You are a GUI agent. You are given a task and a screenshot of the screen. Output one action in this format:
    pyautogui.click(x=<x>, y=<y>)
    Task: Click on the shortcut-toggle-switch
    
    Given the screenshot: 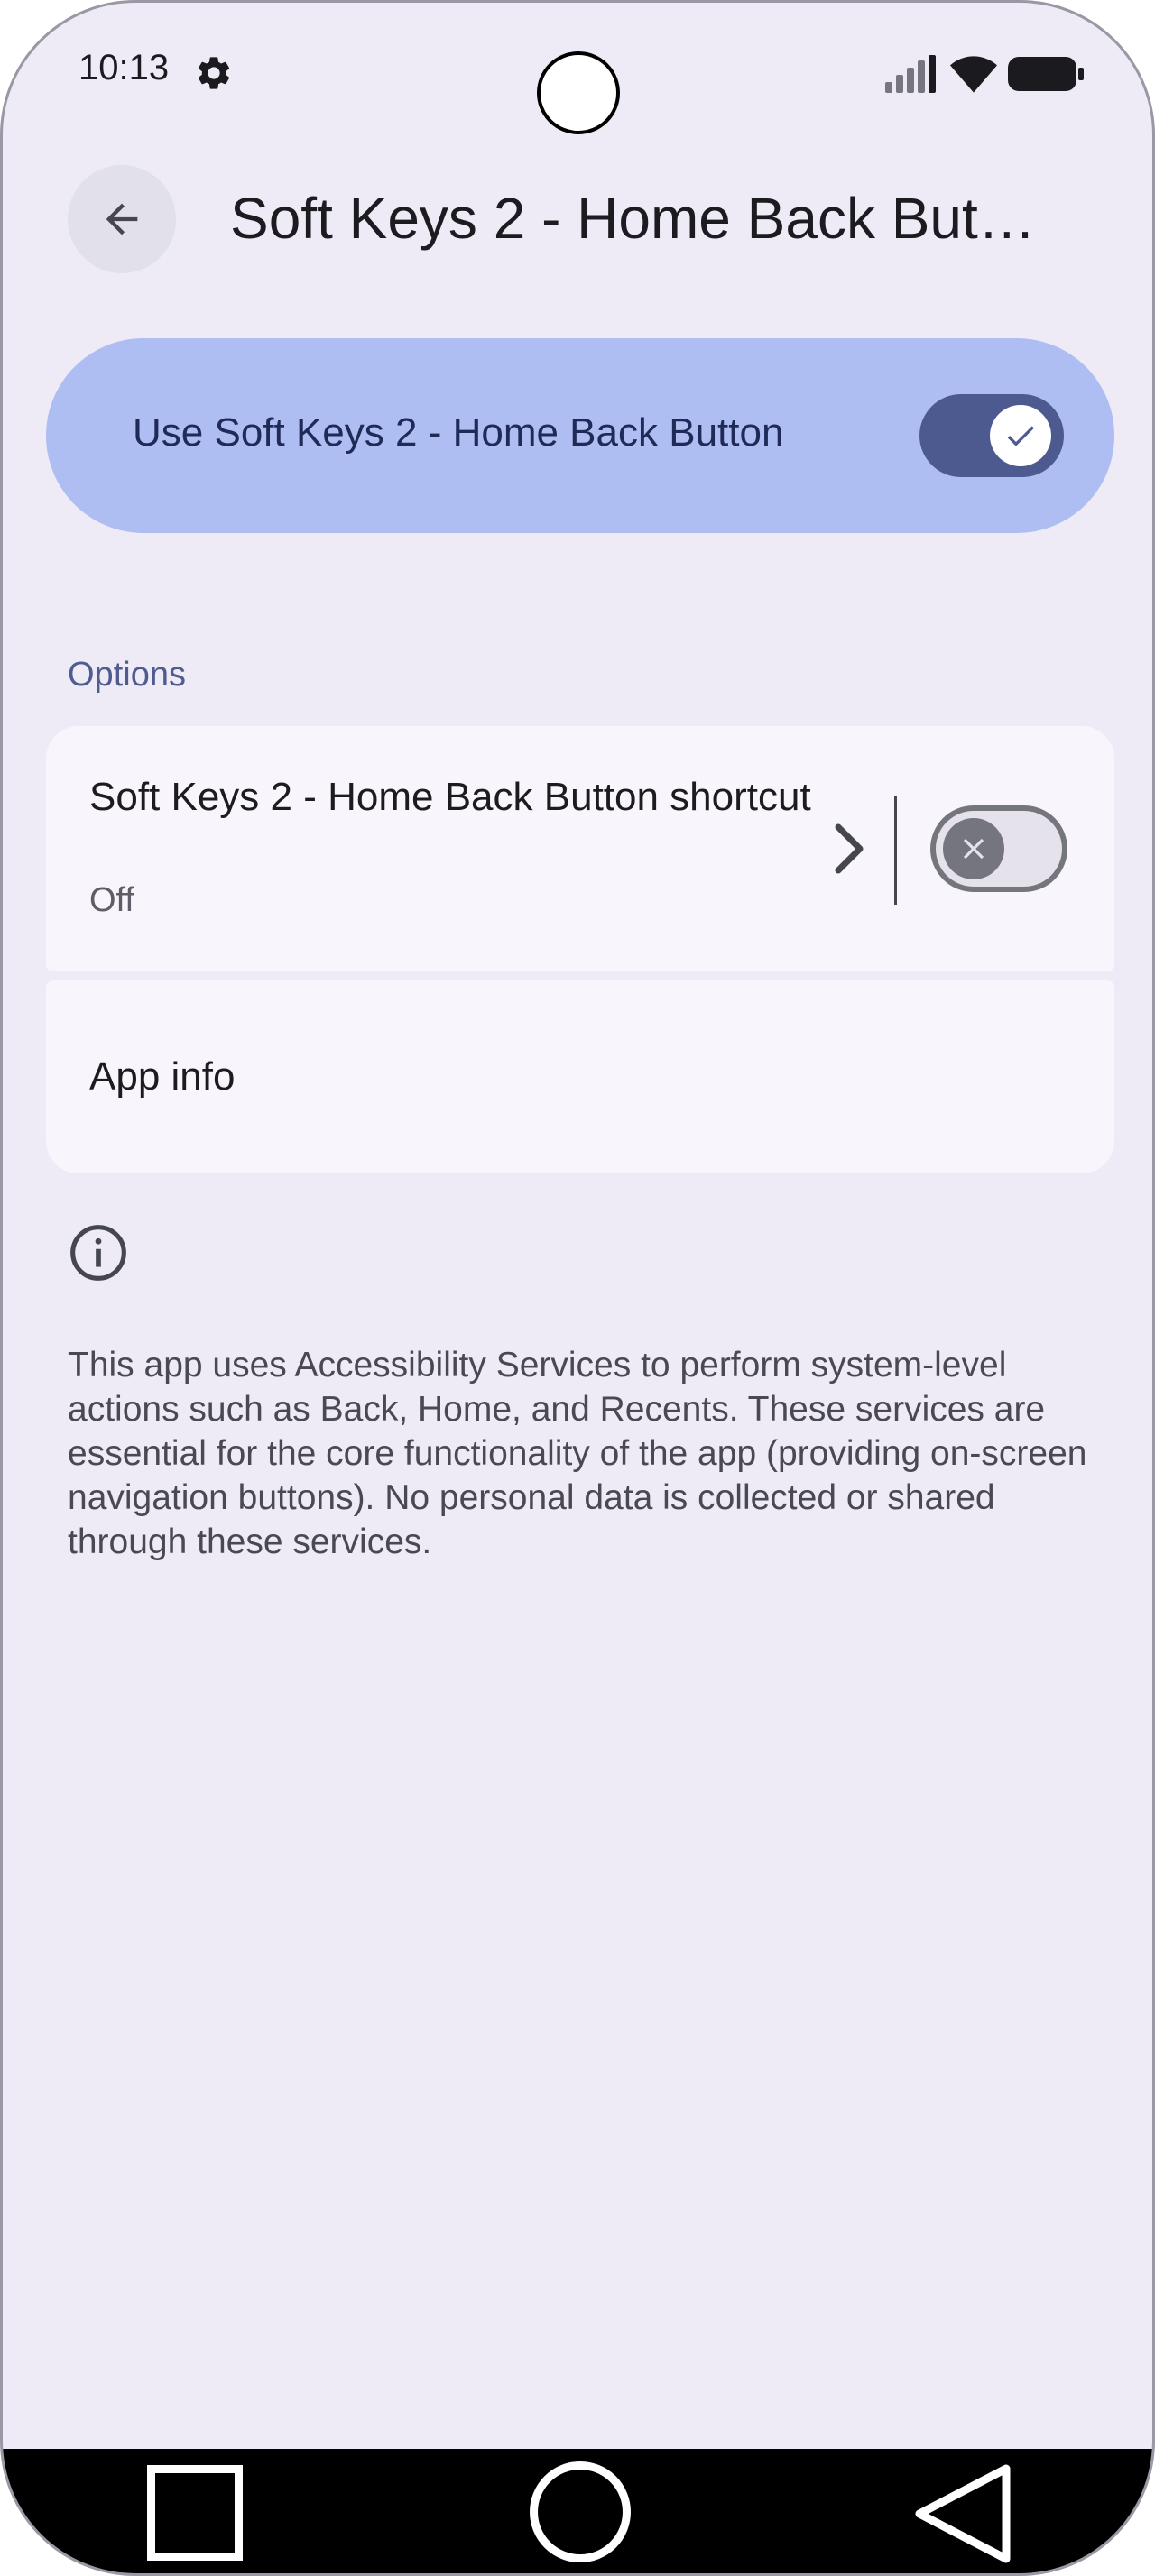 What is the action you would take?
    pyautogui.click(x=998, y=848)
    